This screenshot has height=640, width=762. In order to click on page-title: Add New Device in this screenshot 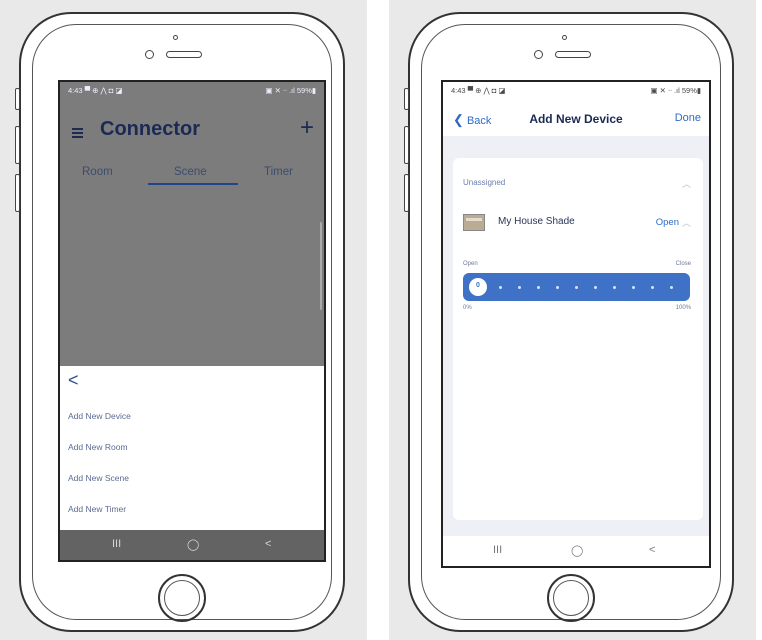, I will do `click(576, 119)`.